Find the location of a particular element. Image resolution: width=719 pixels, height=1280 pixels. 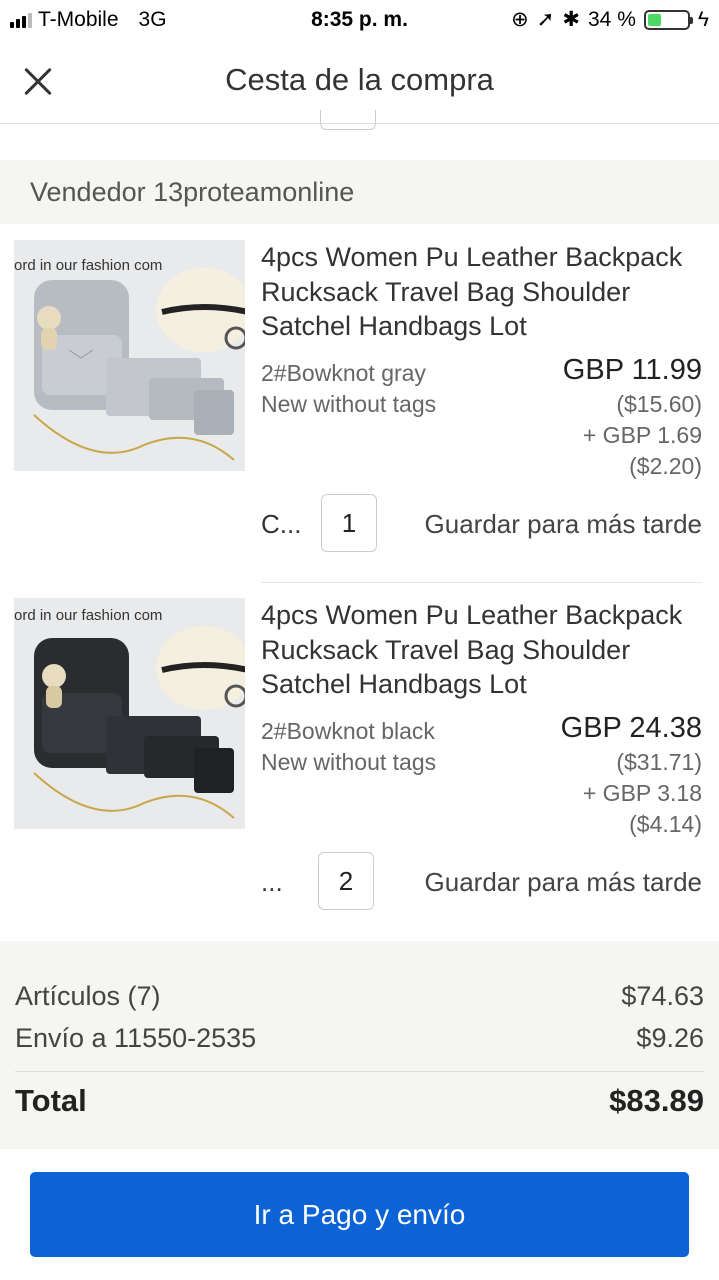

item-price: GBP 11.99 is located at coordinates (632, 370).